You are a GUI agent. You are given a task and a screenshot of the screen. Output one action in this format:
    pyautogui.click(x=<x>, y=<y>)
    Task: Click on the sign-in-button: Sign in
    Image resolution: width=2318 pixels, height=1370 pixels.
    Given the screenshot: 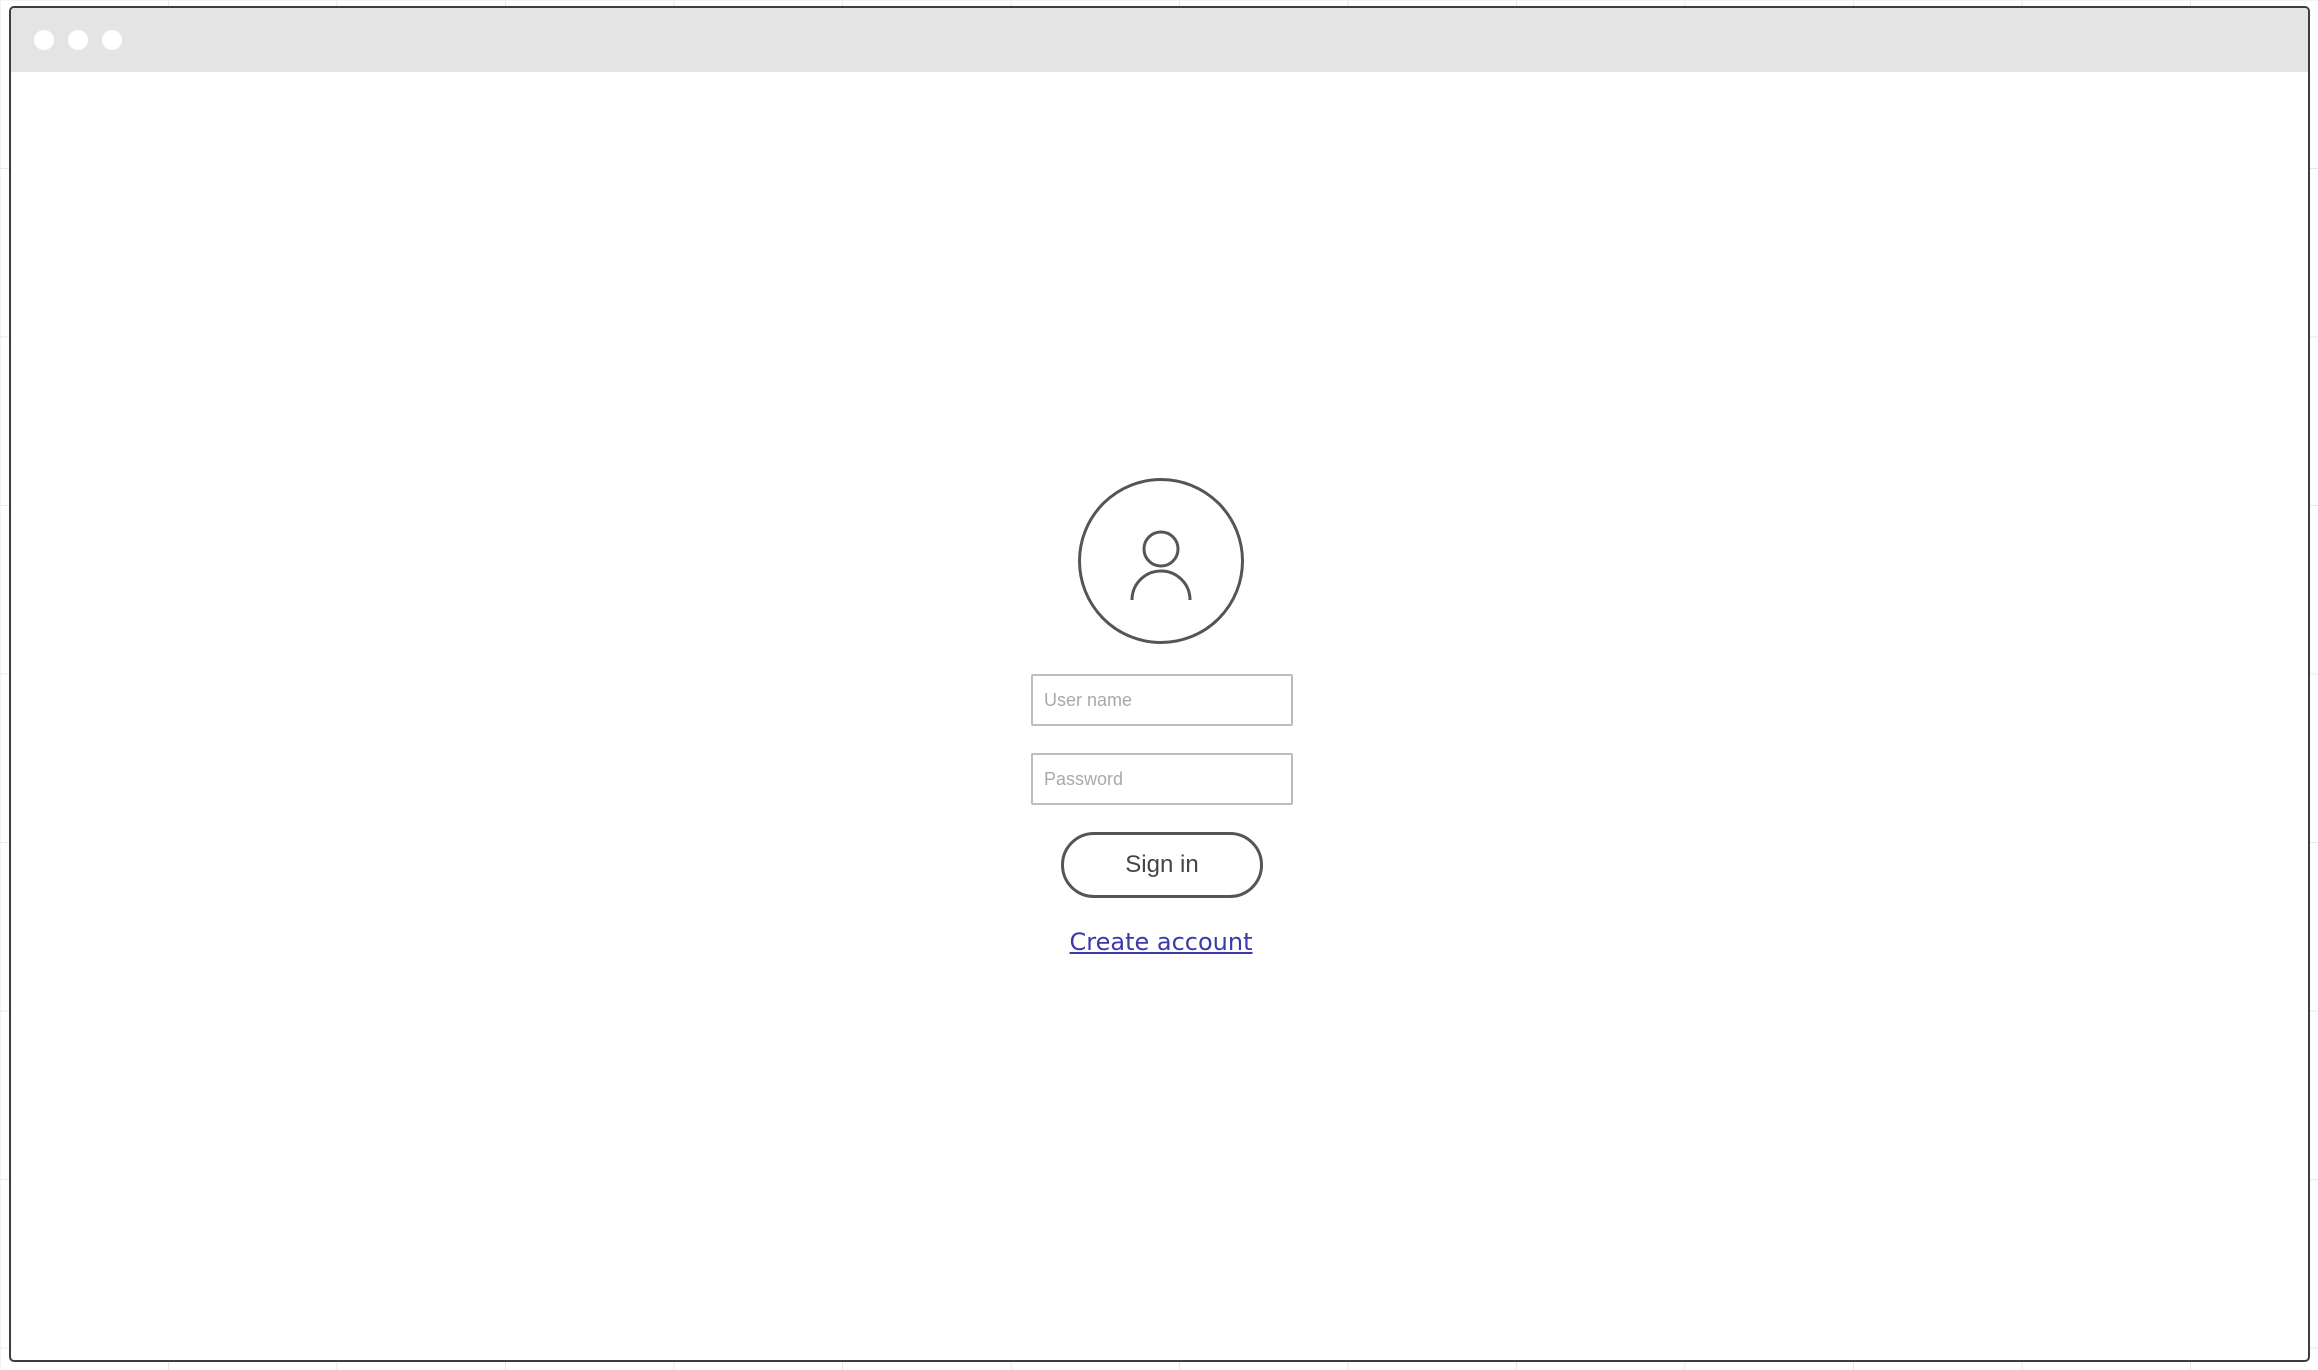 What is the action you would take?
    pyautogui.click(x=1162, y=865)
    